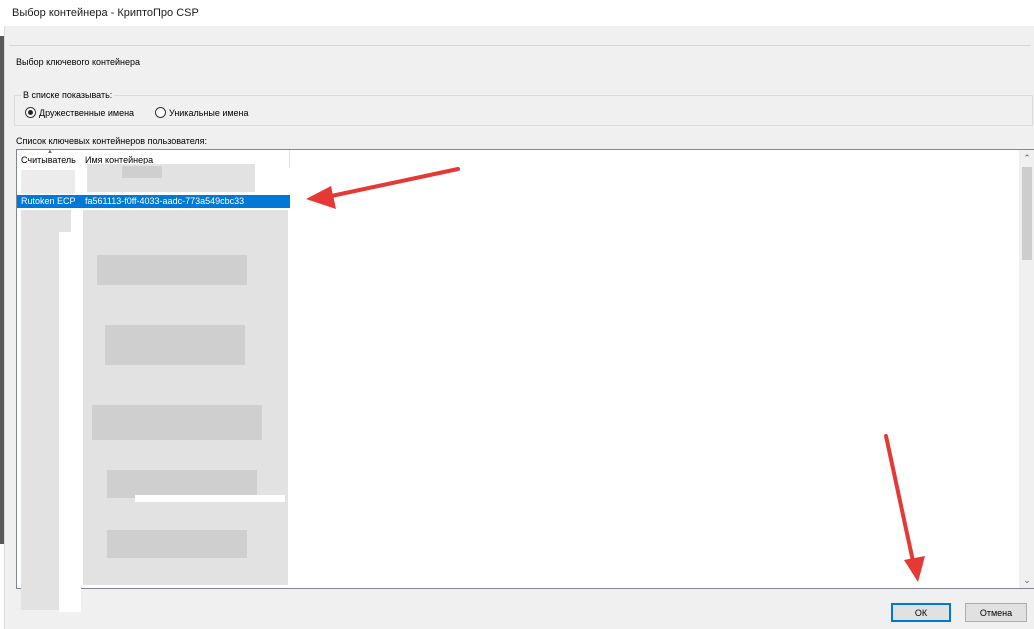 This screenshot has width=1034, height=629. Describe the element at coordinates (48, 160) in the screenshot. I see `column-header-reader: Считыватель` at that location.